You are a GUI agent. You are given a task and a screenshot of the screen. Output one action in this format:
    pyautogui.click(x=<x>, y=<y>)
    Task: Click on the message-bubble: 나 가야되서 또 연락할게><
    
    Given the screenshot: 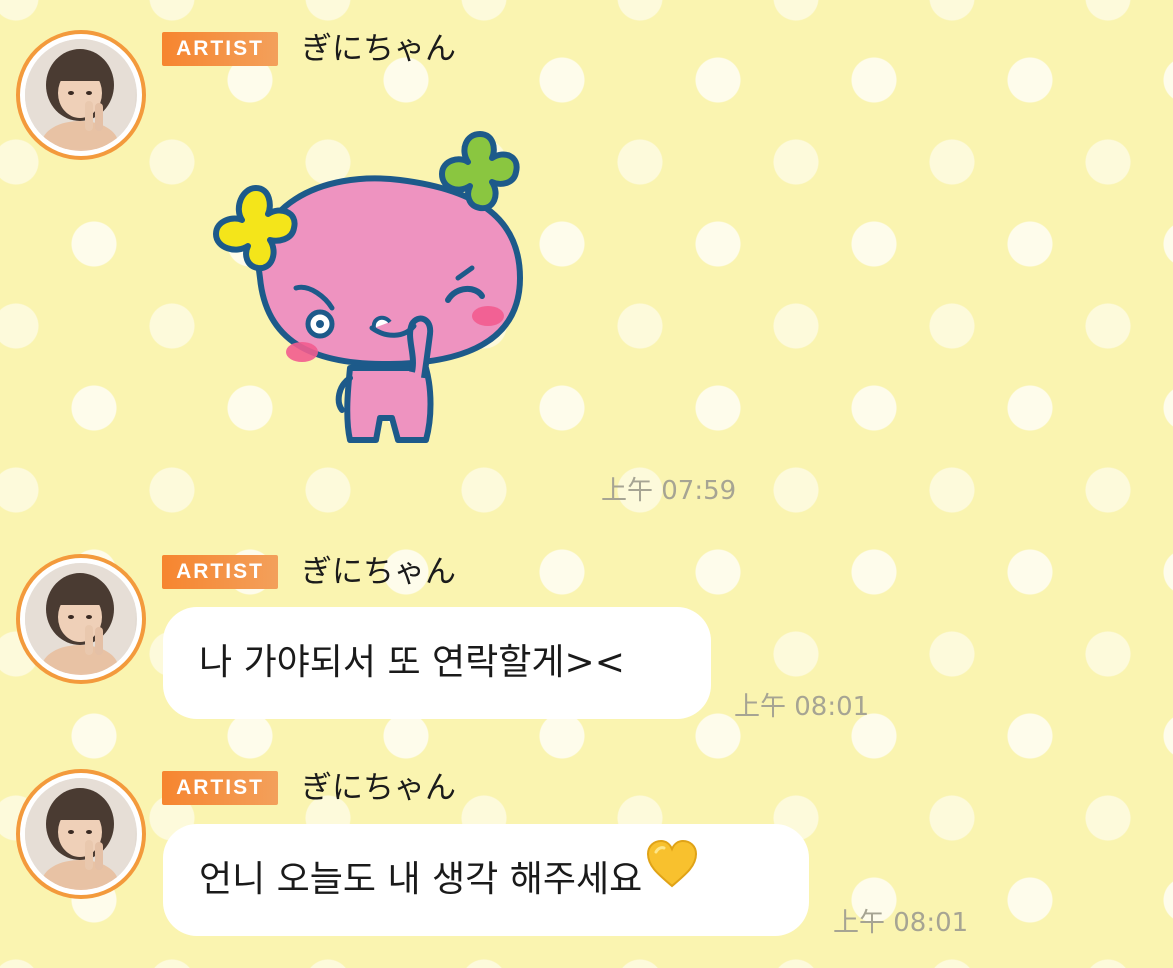 What is the action you would take?
    pyautogui.click(x=437, y=663)
    